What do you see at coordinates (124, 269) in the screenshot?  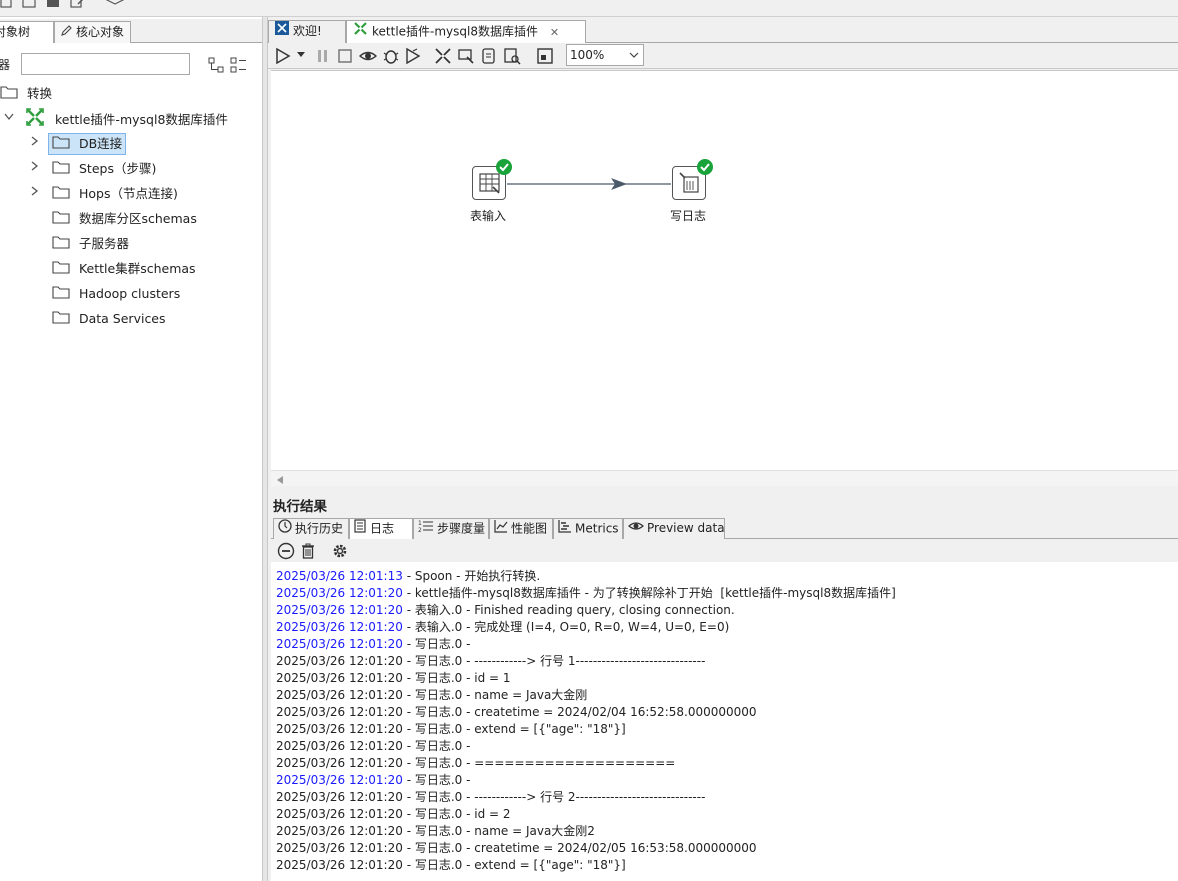 I see `tree-item-cluster-schemas: Kettle集群schemas` at bounding box center [124, 269].